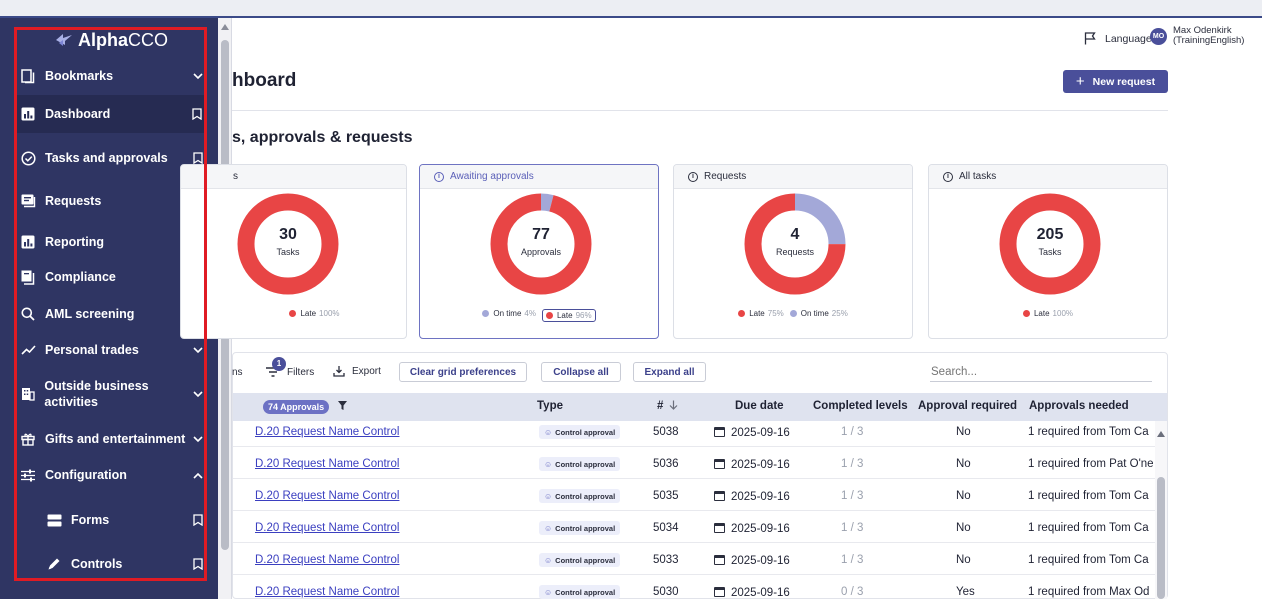 The width and height of the screenshot is (1262, 599). I want to click on legend-item: On time 4%, so click(509, 315).